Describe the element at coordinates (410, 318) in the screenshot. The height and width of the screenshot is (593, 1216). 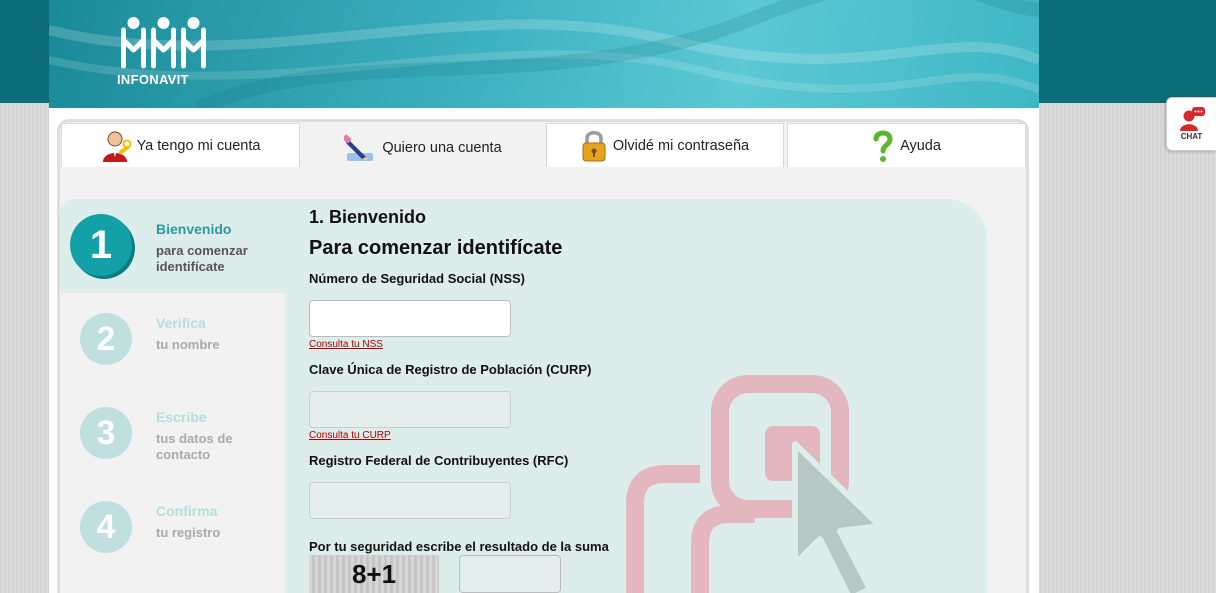
I see `nss-input` at that location.